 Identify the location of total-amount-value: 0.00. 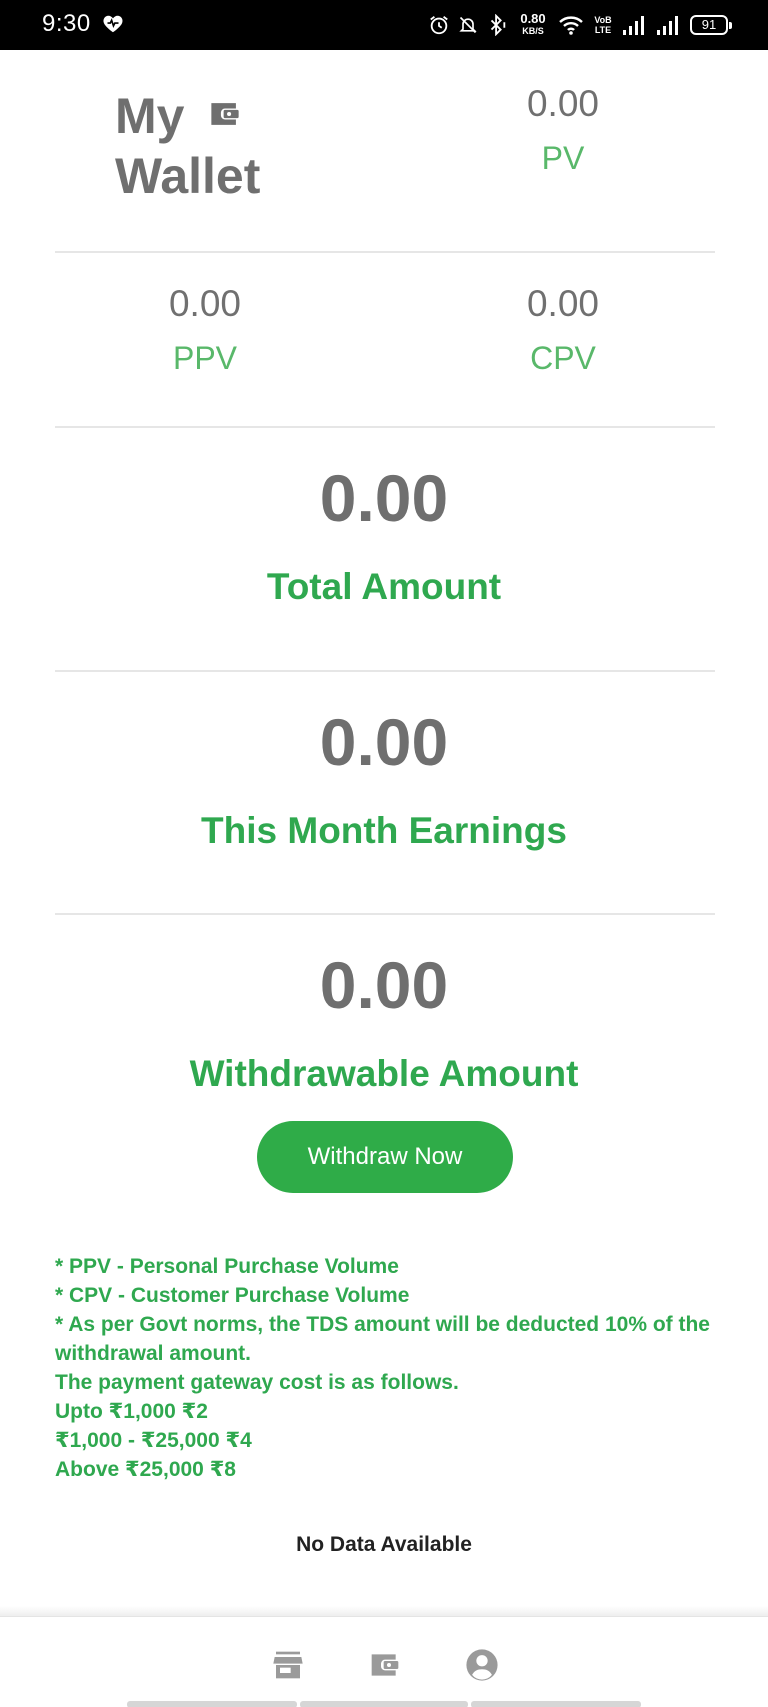
(384, 498).